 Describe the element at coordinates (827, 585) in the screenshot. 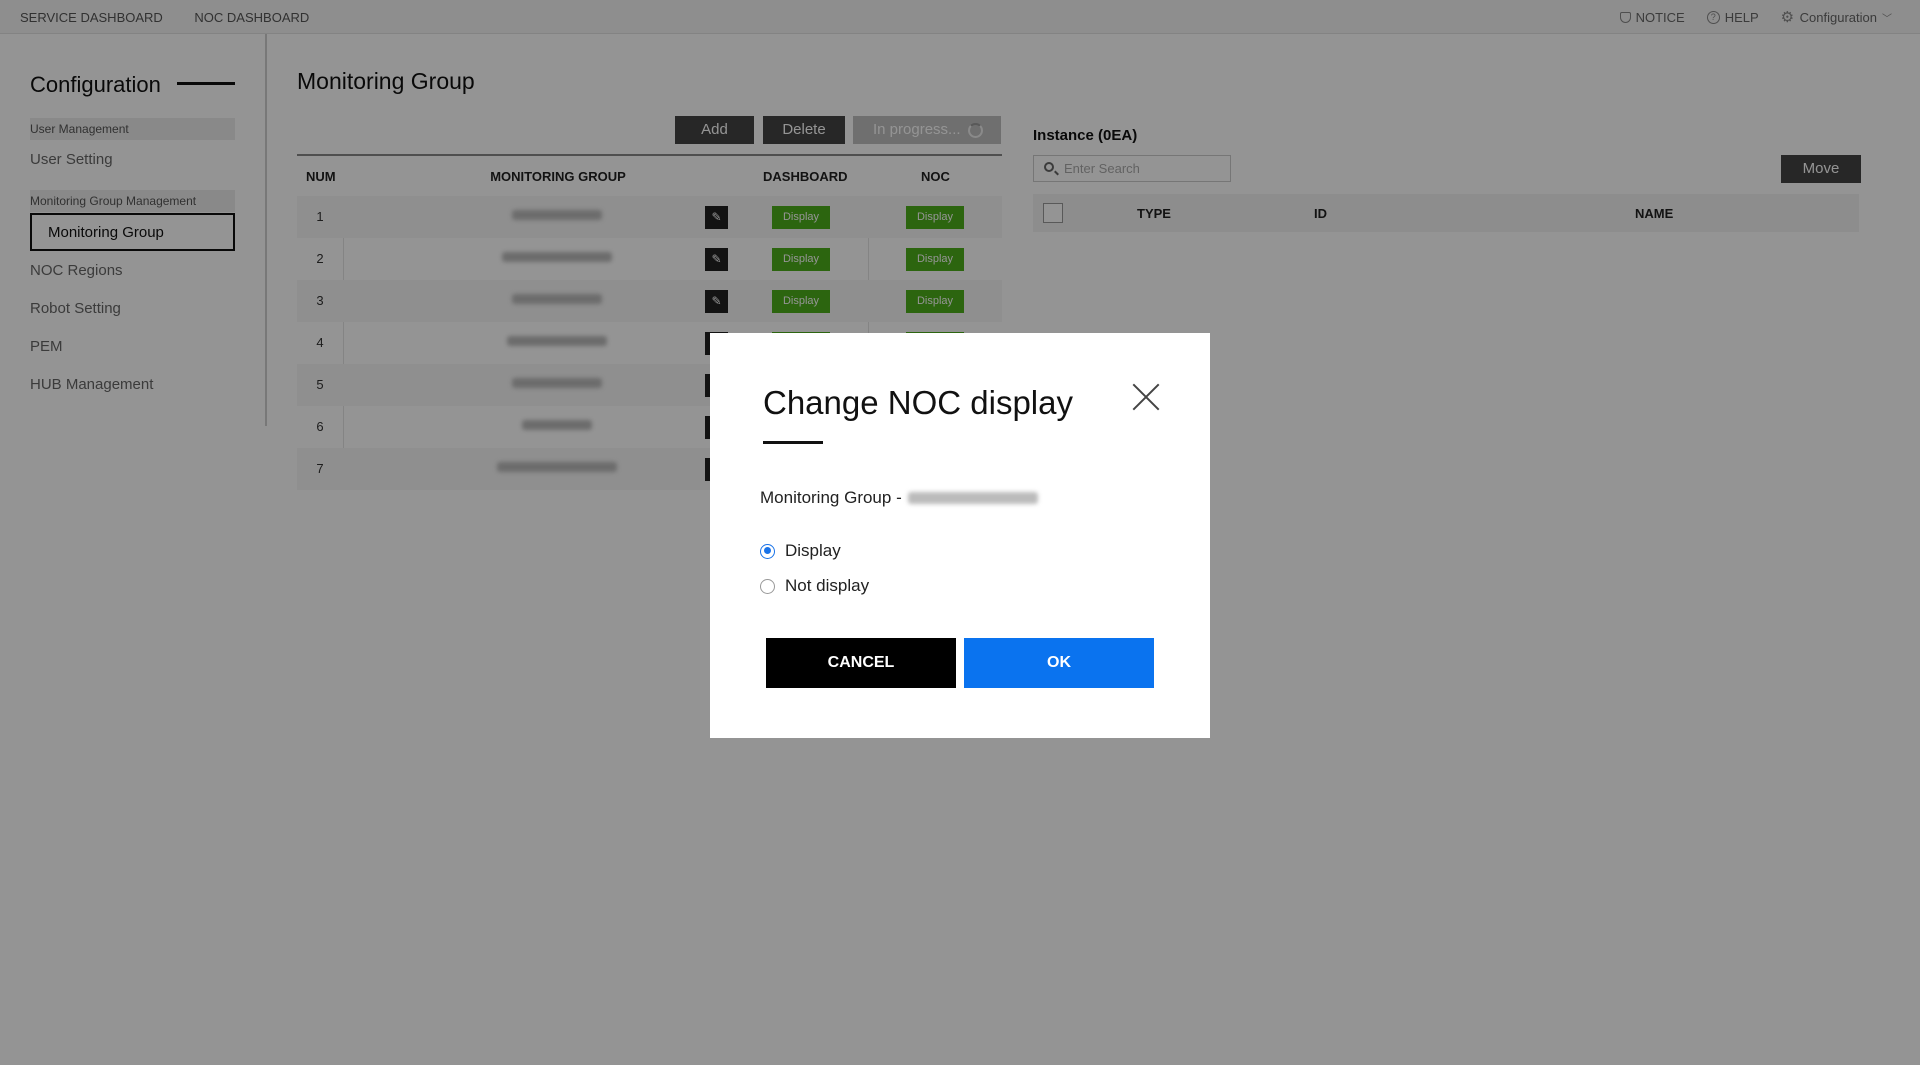

I see `radio-not-display-label: Not display` at that location.